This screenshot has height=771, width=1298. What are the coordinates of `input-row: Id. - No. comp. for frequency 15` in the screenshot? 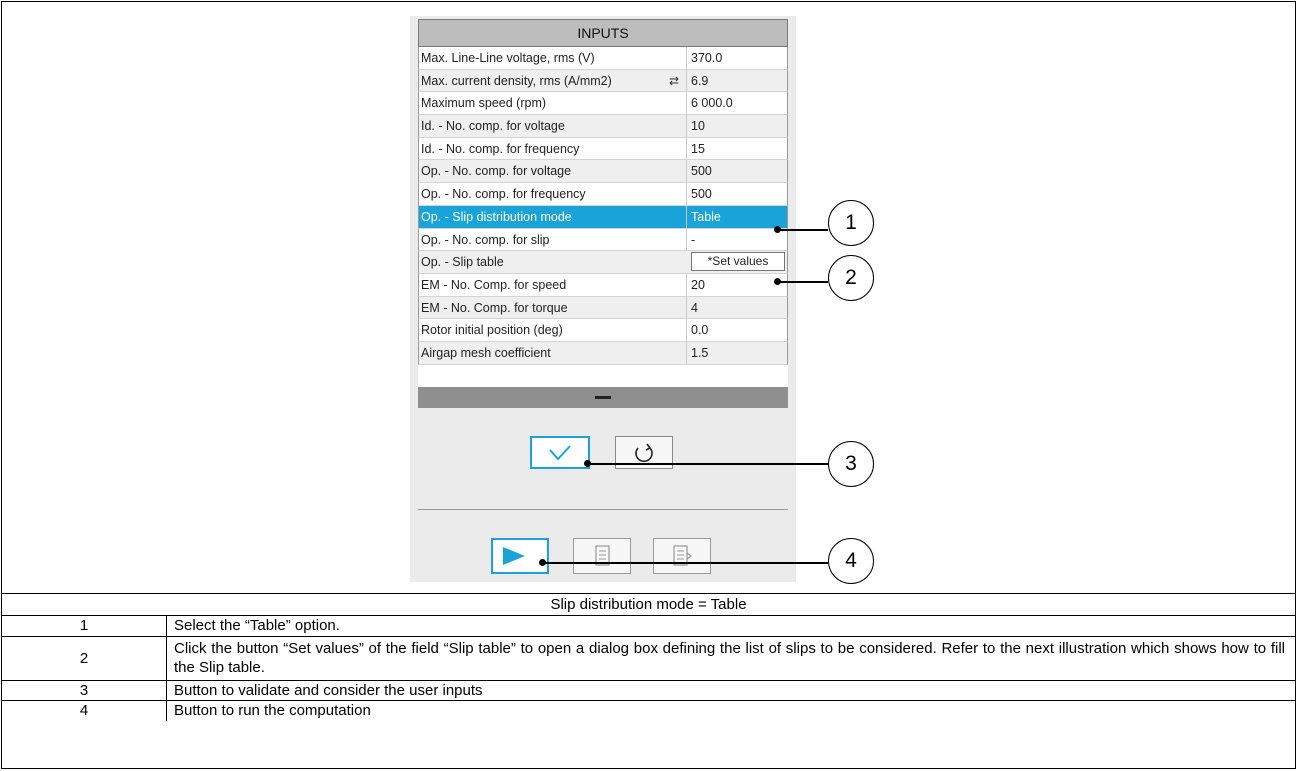 It's located at (603, 149).